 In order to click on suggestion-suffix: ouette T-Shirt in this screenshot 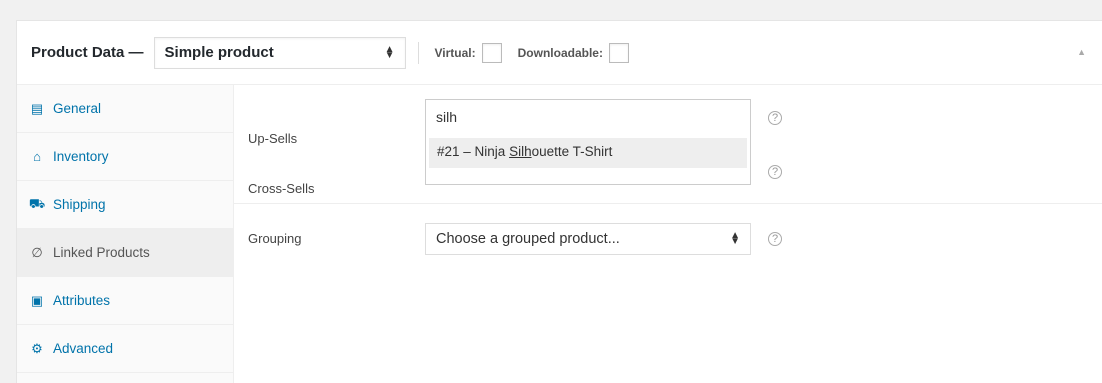, I will do `click(572, 151)`.